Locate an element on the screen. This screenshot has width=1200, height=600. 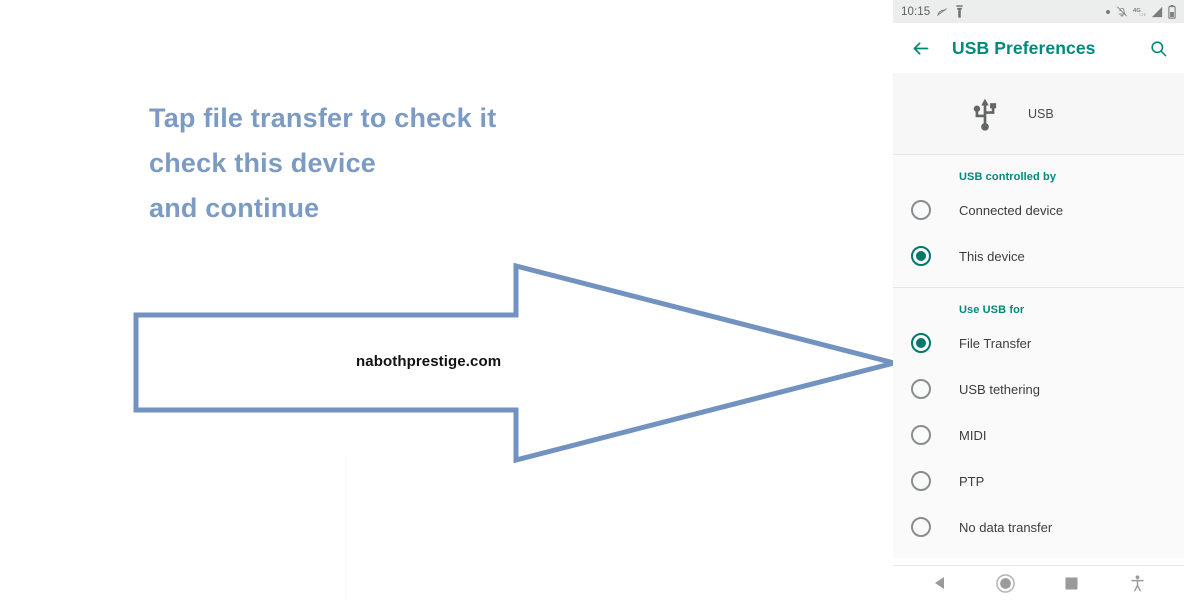
search-icon is located at coordinates (1158, 48).